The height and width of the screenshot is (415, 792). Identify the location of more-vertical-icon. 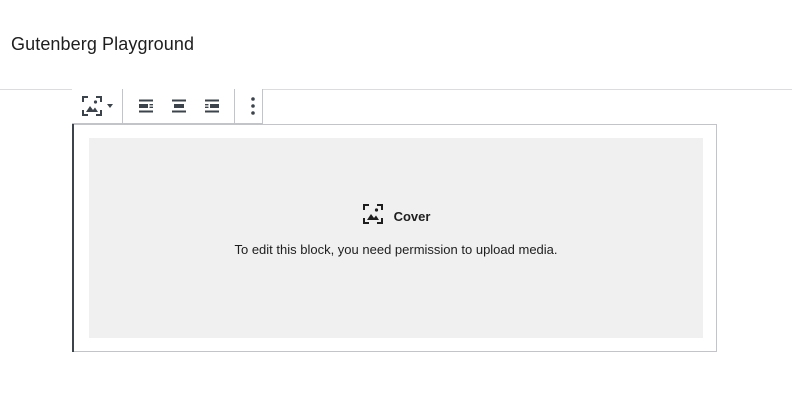
(253, 106).